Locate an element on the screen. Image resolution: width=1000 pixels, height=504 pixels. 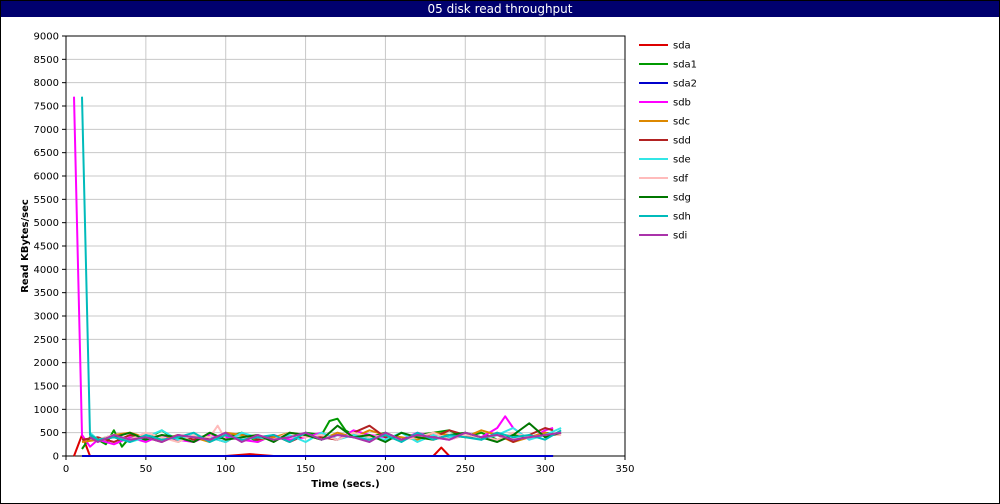
x-tick-label: 100 is located at coordinates (225, 469).